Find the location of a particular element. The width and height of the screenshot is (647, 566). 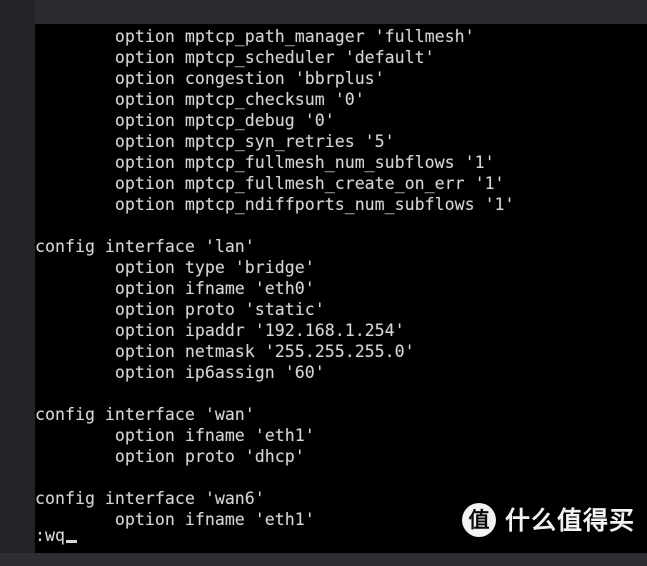

vi-command-text: :wq is located at coordinates (50, 535).